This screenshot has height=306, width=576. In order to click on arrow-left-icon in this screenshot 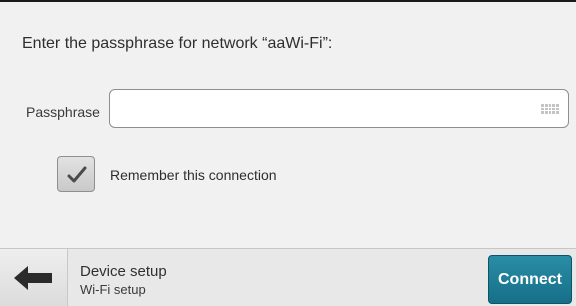, I will do `click(33, 278)`.